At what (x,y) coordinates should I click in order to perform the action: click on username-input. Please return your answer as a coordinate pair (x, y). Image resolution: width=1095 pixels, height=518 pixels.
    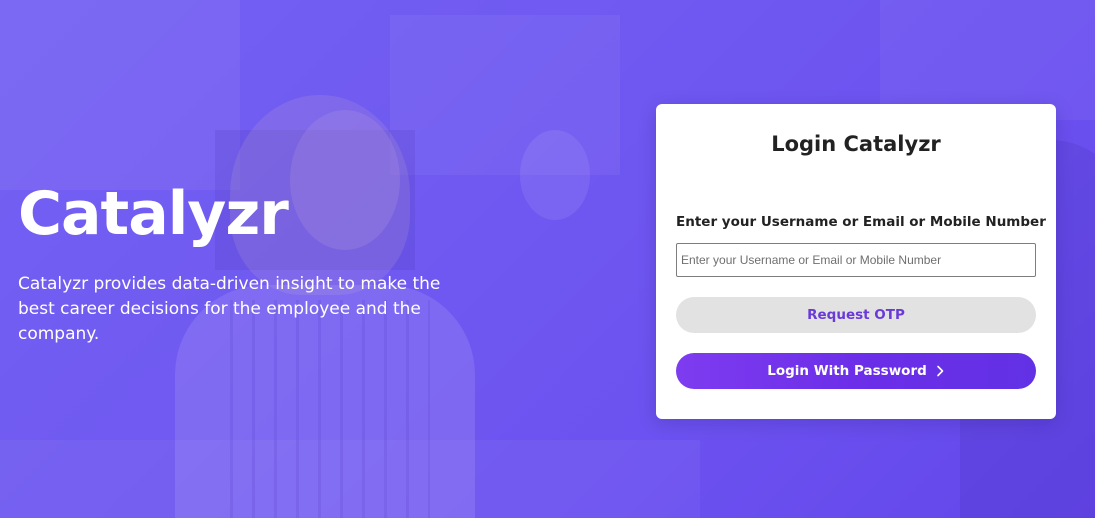
    Looking at the image, I should click on (856, 260).